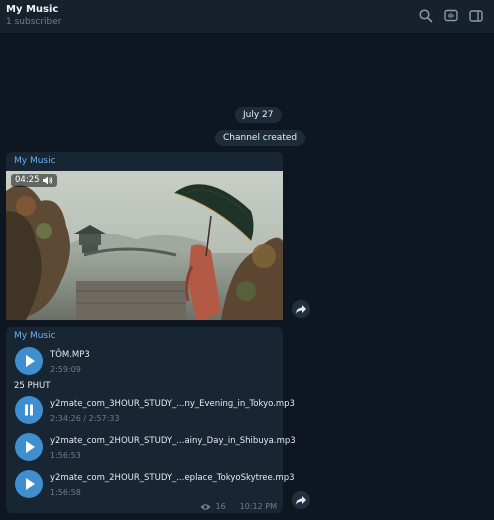 This screenshot has width=494, height=520. Describe the element at coordinates (247, 17) in the screenshot. I see `chat-header: My Music 1 subscriber` at that location.